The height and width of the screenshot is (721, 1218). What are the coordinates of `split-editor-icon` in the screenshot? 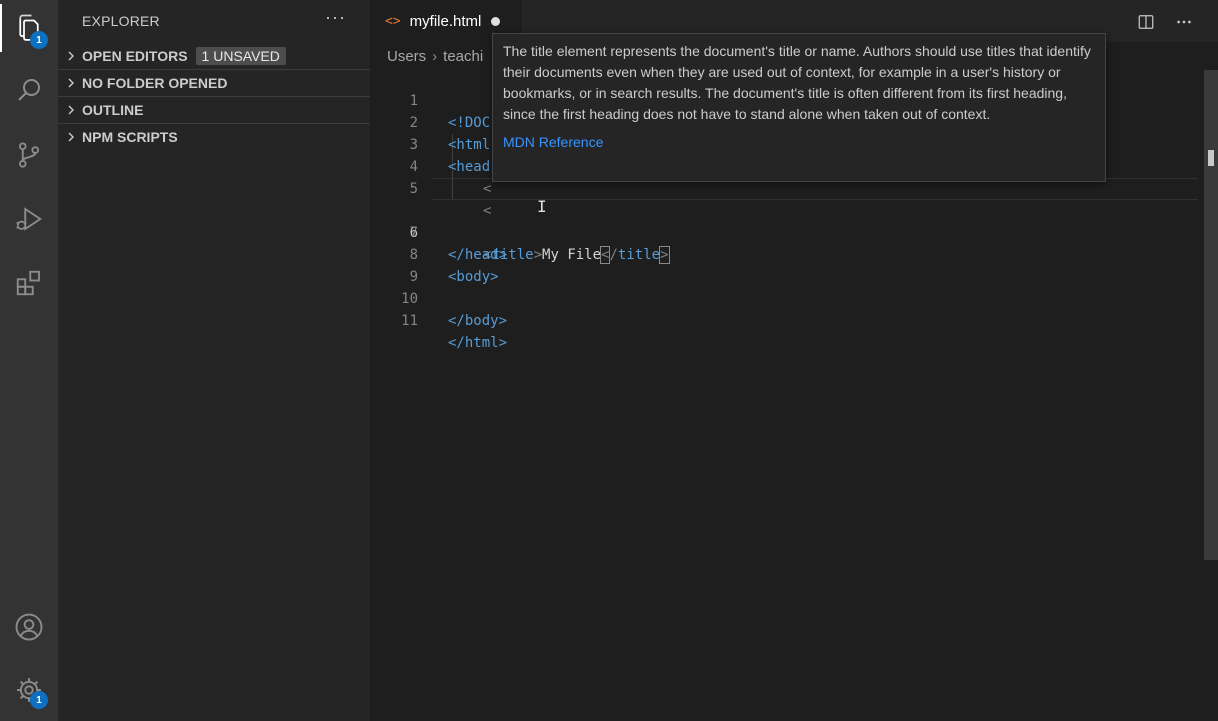 It's located at (1146, 22).